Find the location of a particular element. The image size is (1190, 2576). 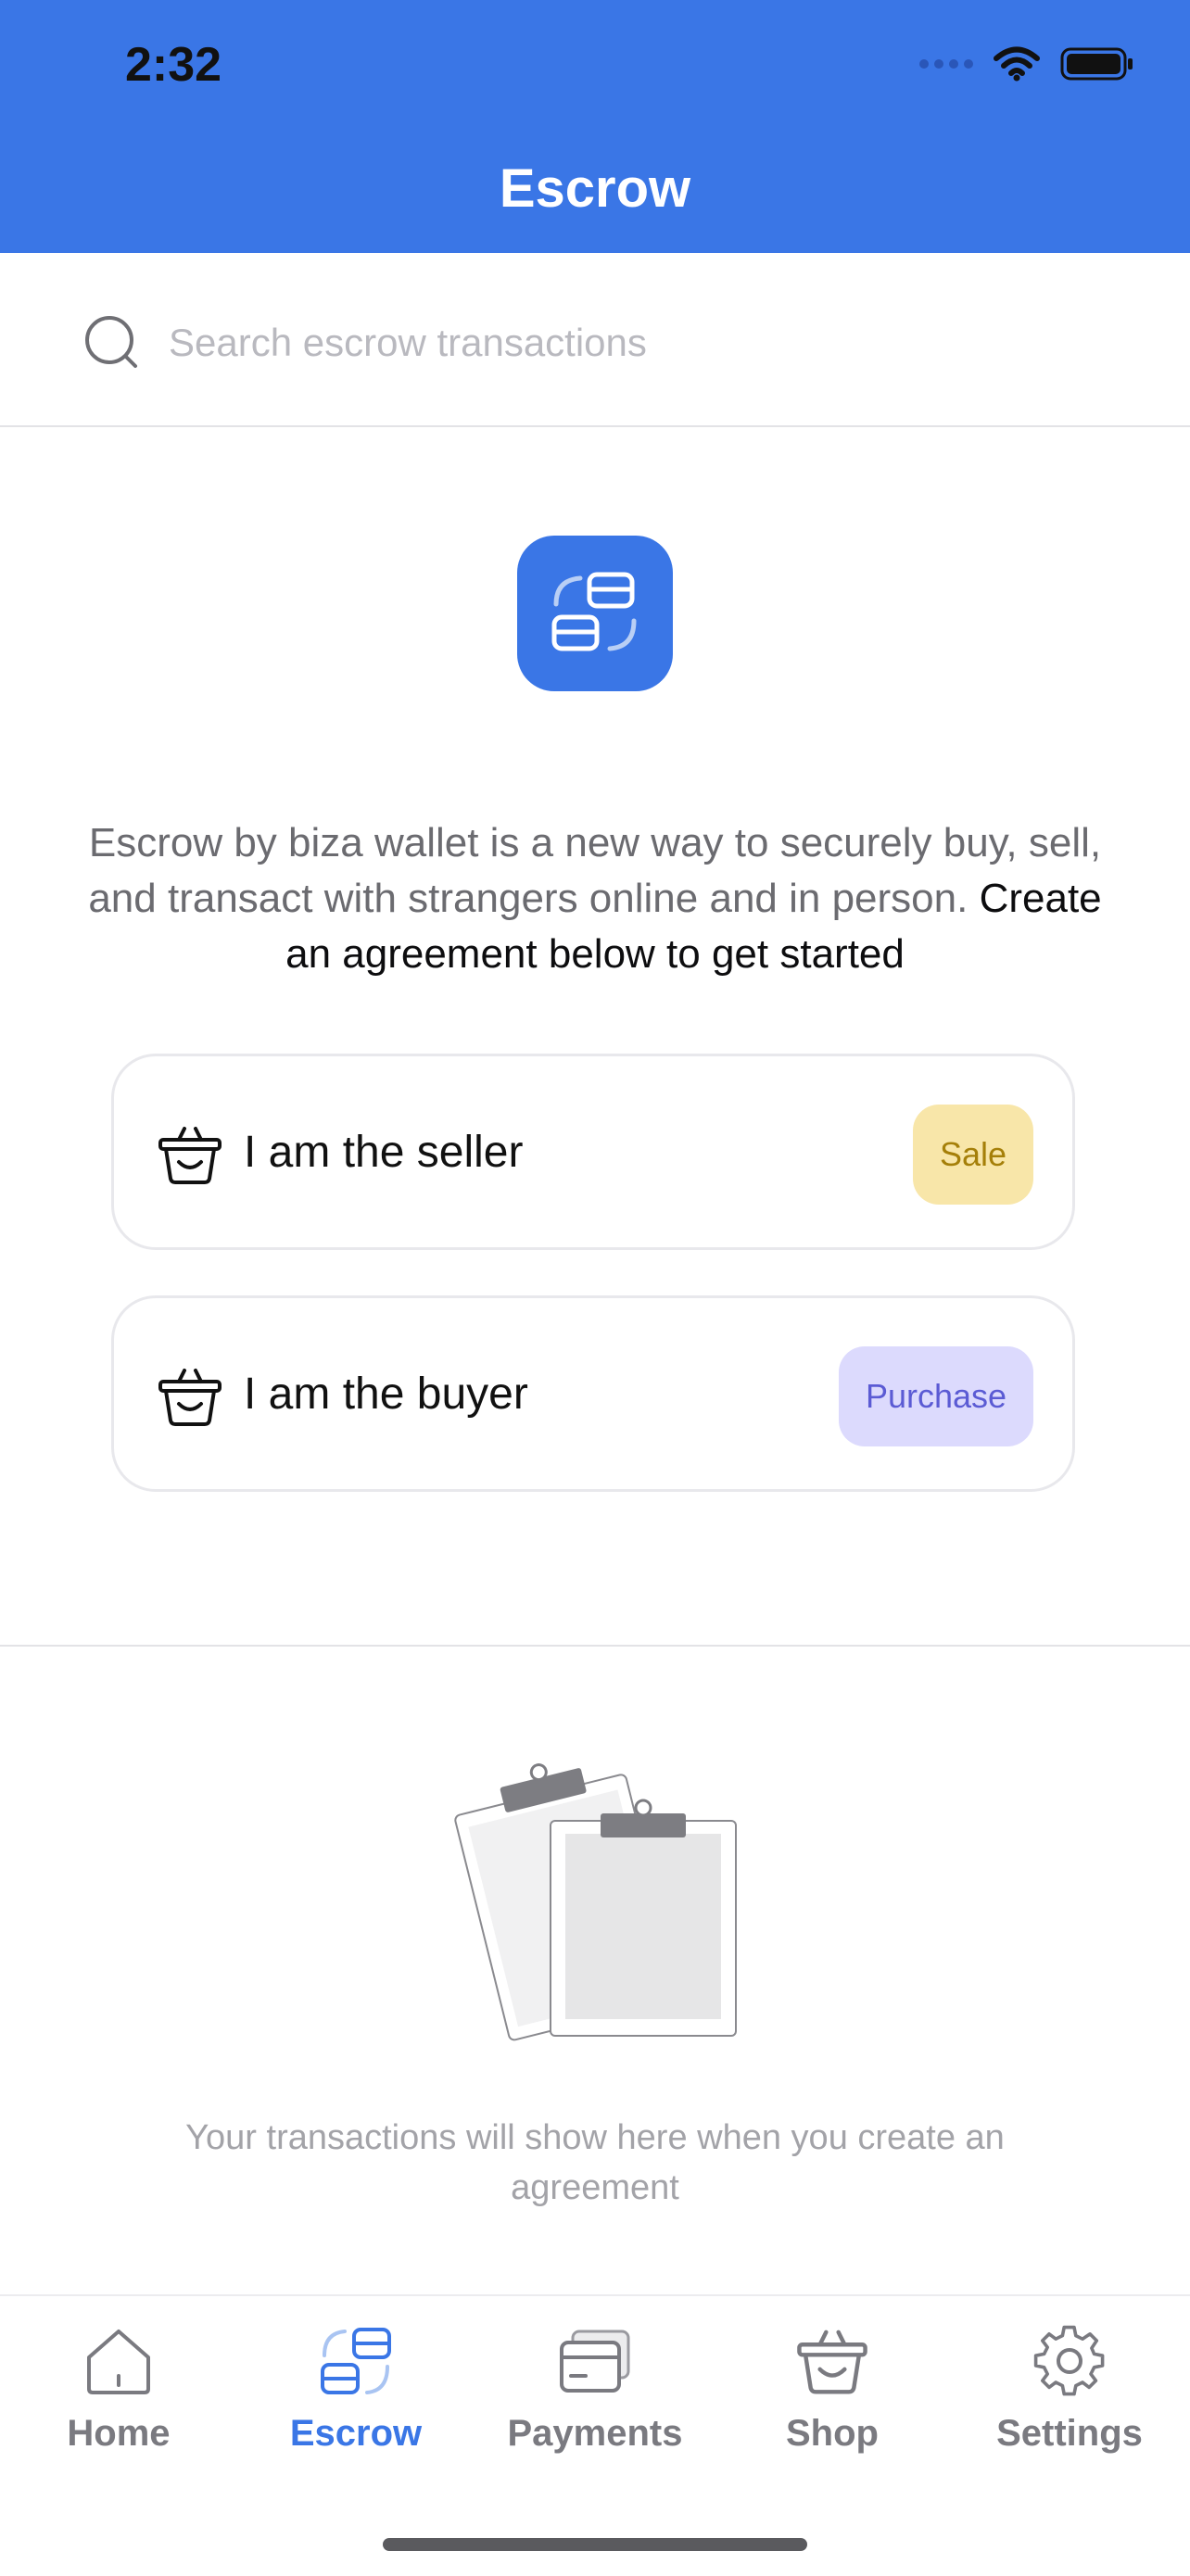

tab-home: Home is located at coordinates (119, 2398).